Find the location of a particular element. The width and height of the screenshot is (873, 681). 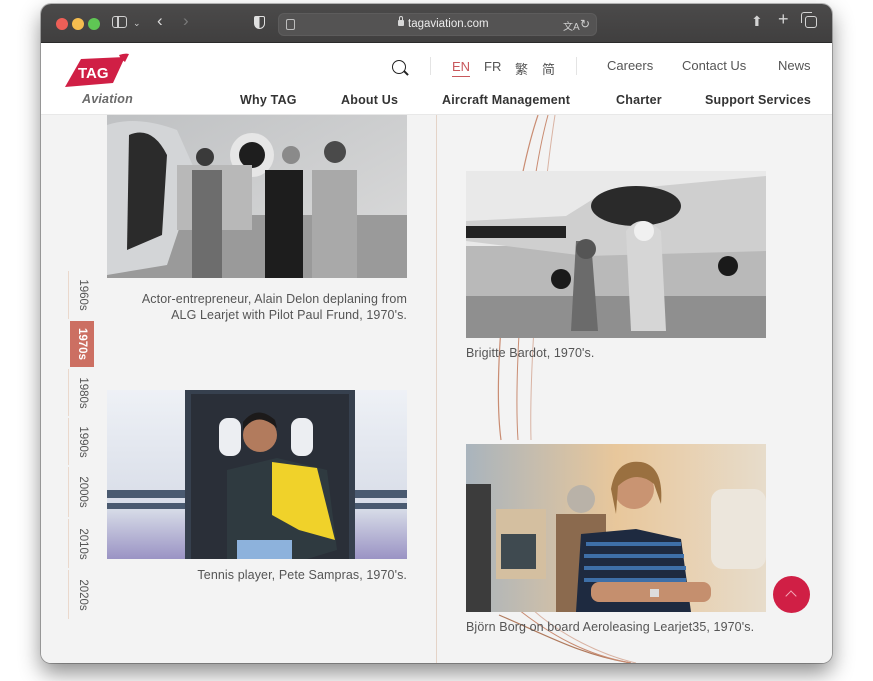

link-contact-us: Contact Us is located at coordinates (714, 65).